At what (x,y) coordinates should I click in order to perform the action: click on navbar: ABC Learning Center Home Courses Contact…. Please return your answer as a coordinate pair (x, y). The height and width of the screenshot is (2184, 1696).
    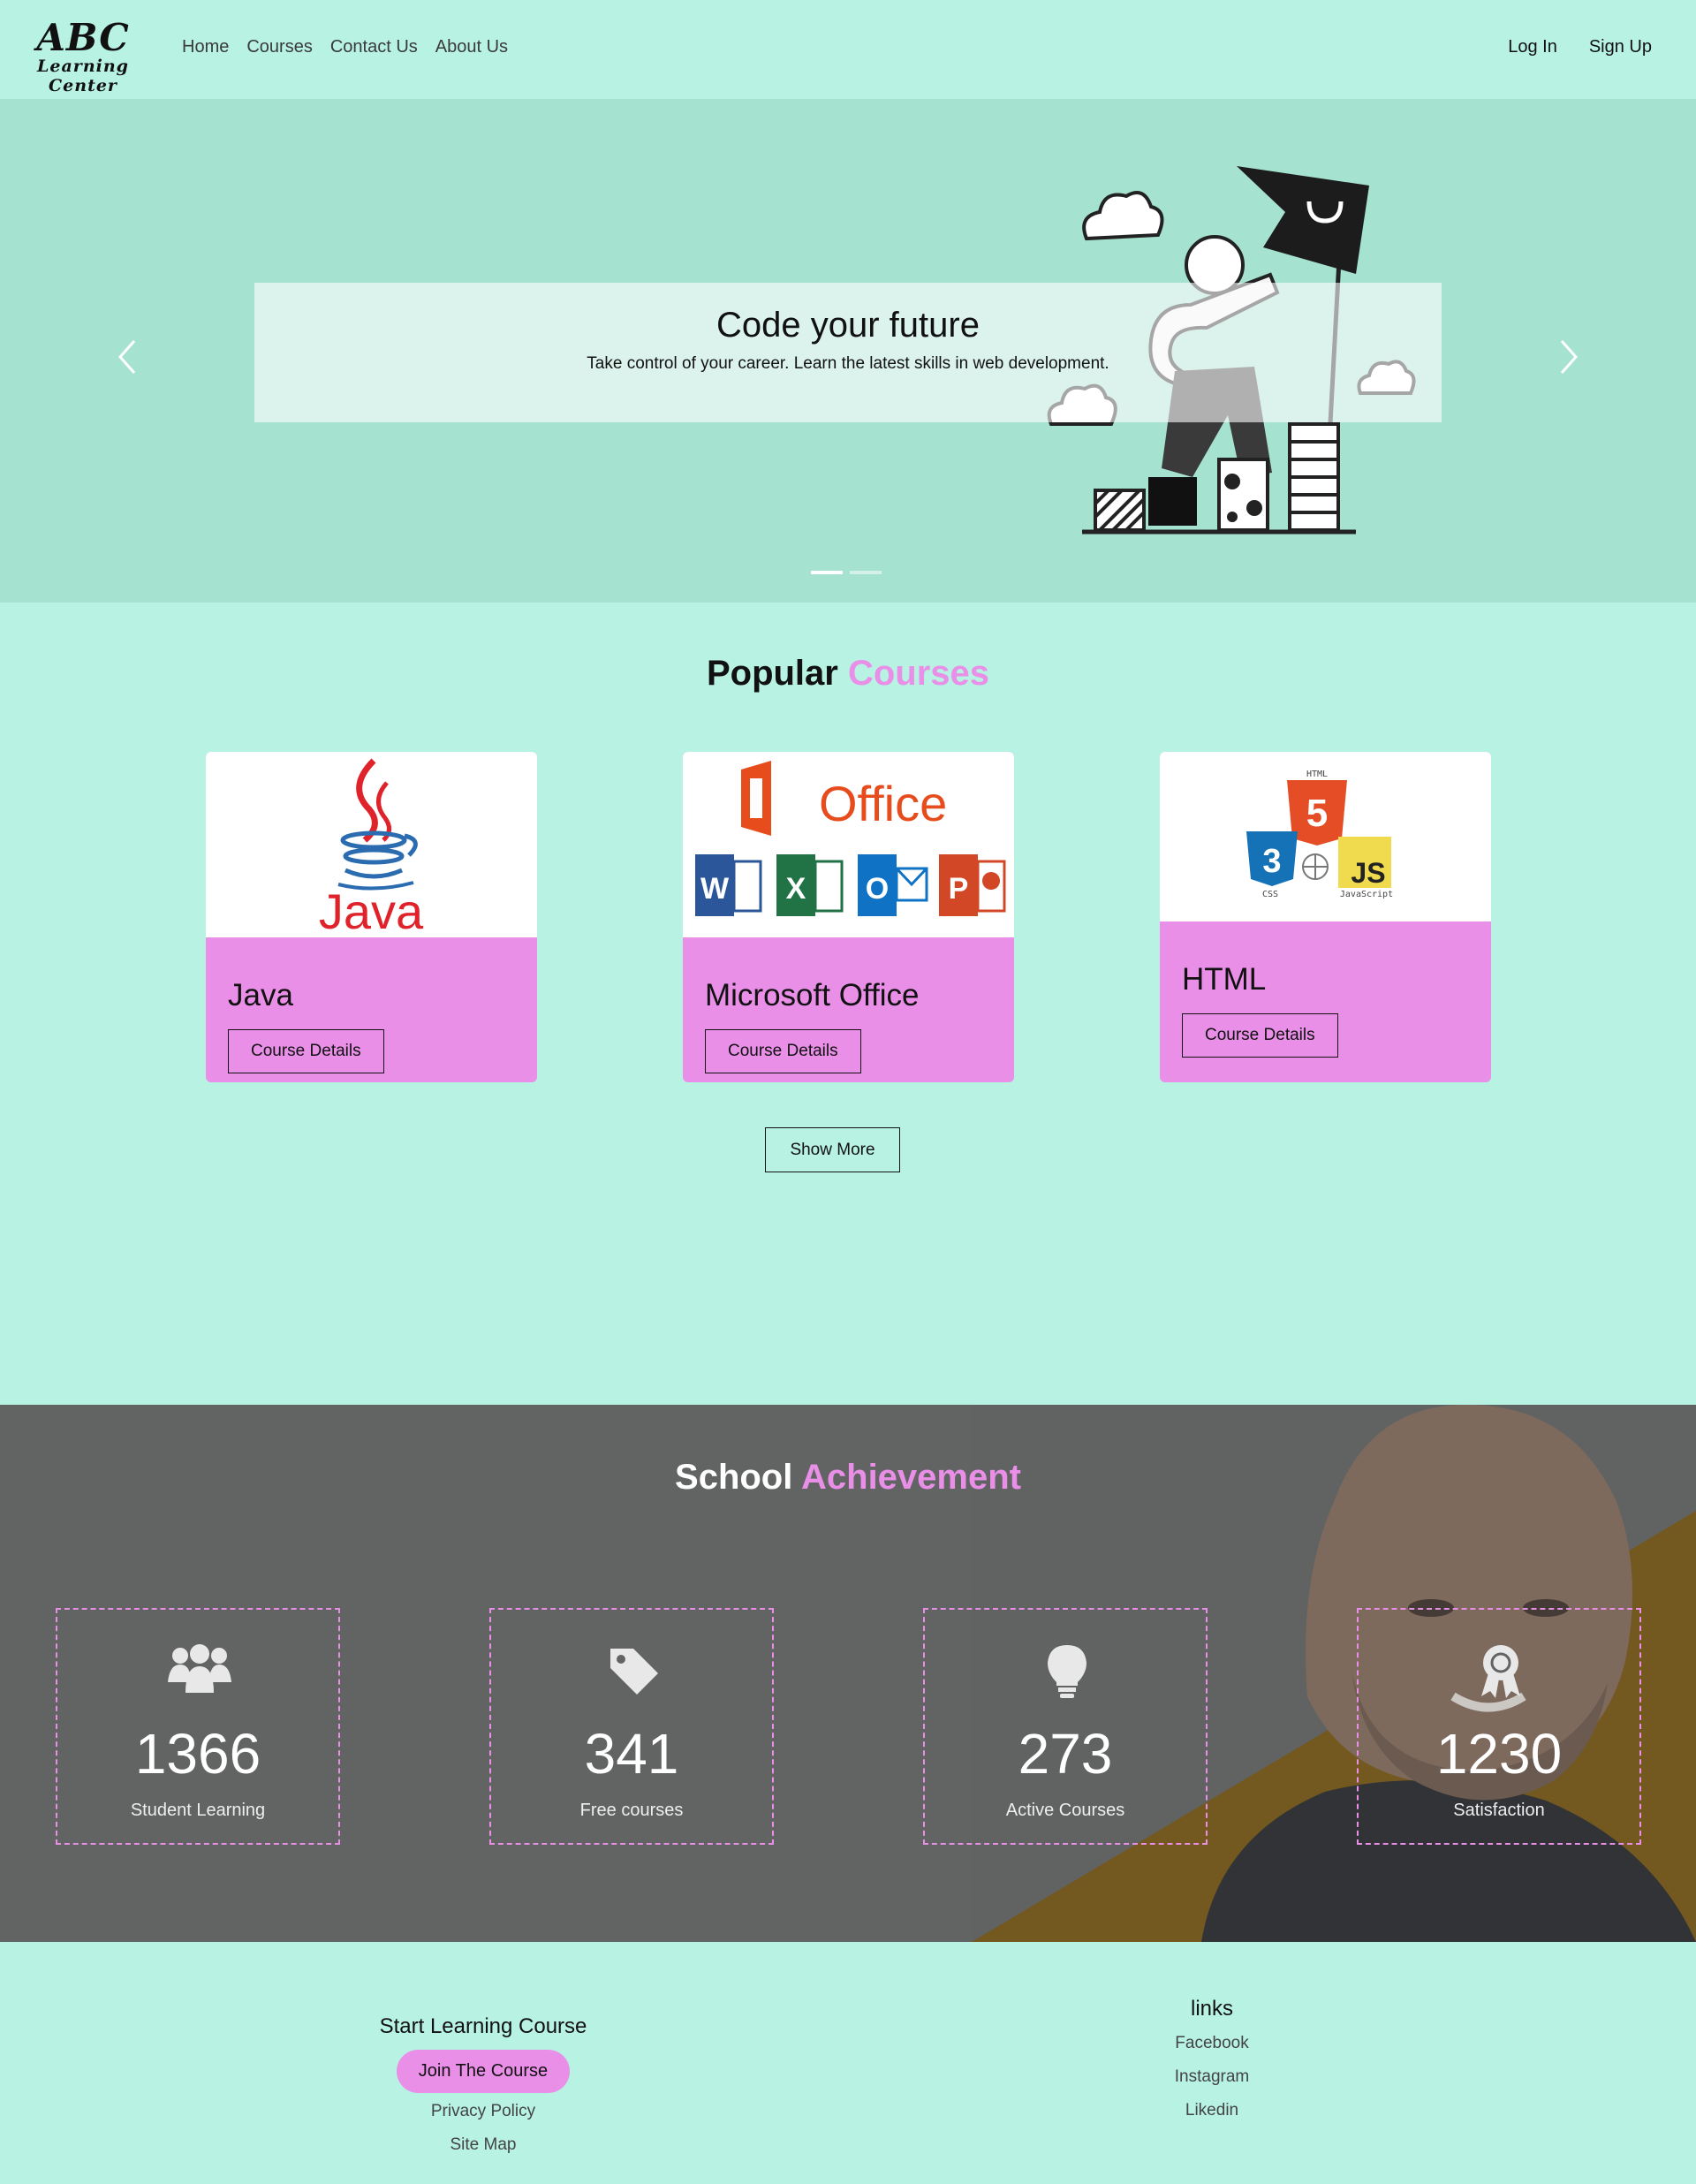
    Looking at the image, I should click on (848, 49).